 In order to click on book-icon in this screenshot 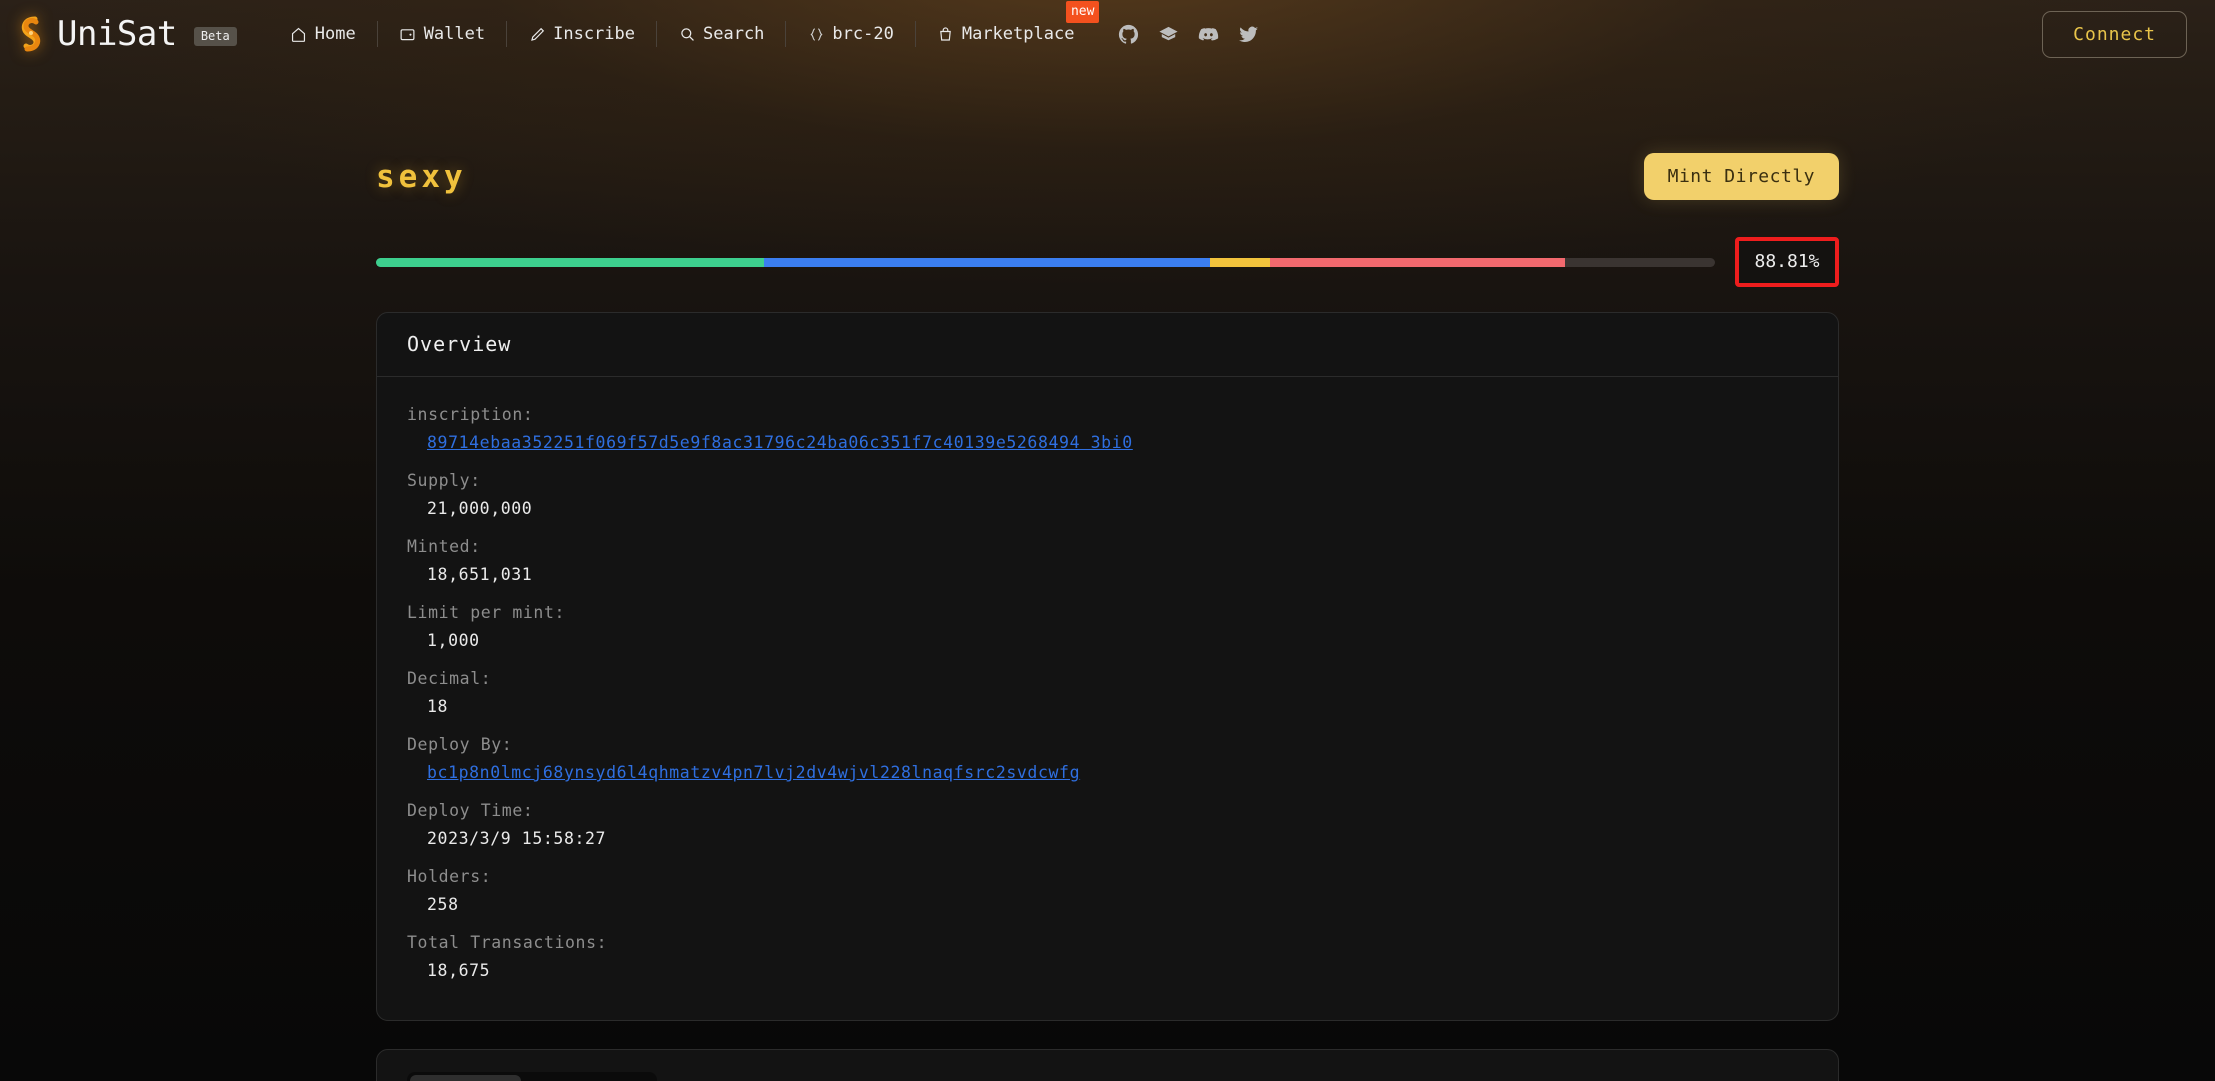, I will do `click(1168, 34)`.